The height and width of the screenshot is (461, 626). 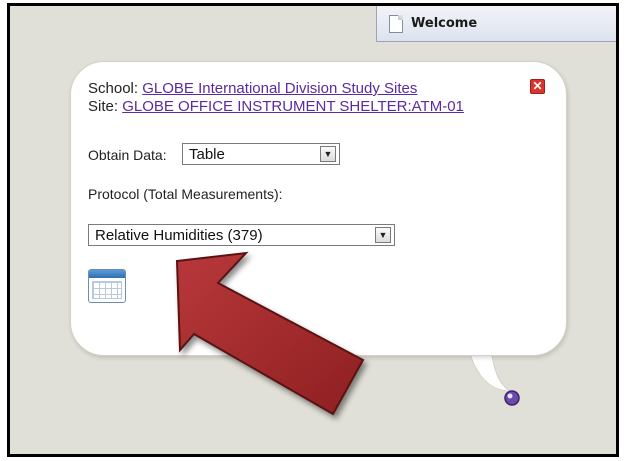 What do you see at coordinates (185, 194) in the screenshot?
I see `protocol-label: Protocol (Total Measurements):` at bounding box center [185, 194].